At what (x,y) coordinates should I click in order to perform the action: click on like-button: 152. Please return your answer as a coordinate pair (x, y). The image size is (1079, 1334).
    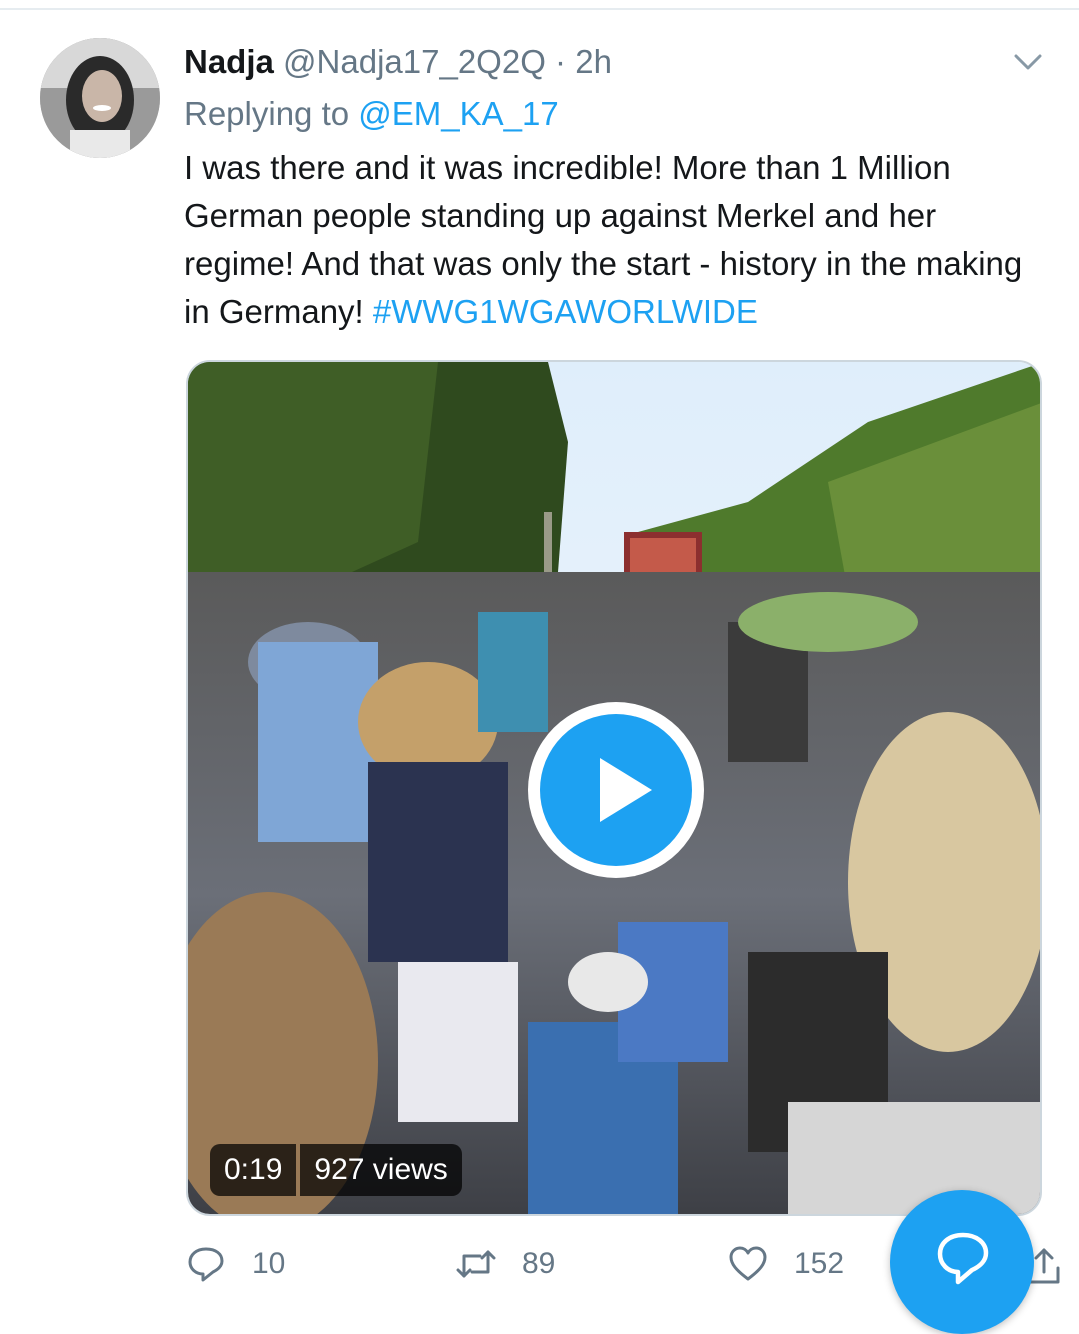
    Looking at the image, I should click on (786, 1264).